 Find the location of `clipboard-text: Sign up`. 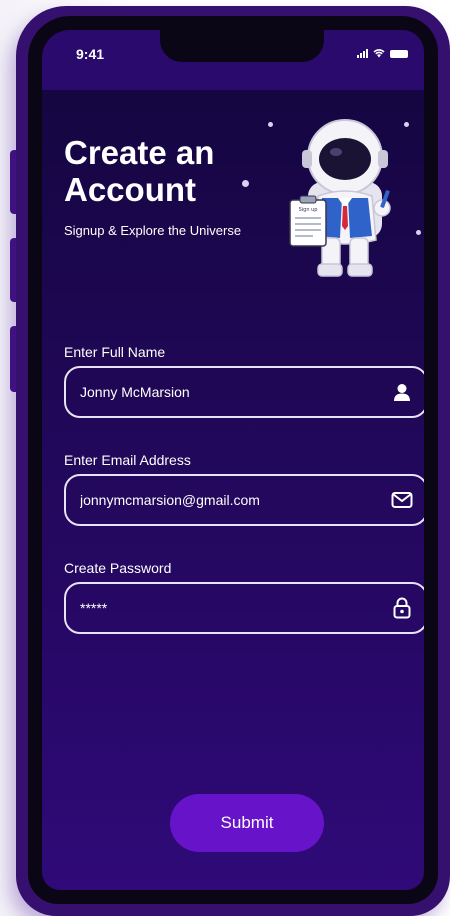

clipboard-text: Sign up is located at coordinates (308, 210).